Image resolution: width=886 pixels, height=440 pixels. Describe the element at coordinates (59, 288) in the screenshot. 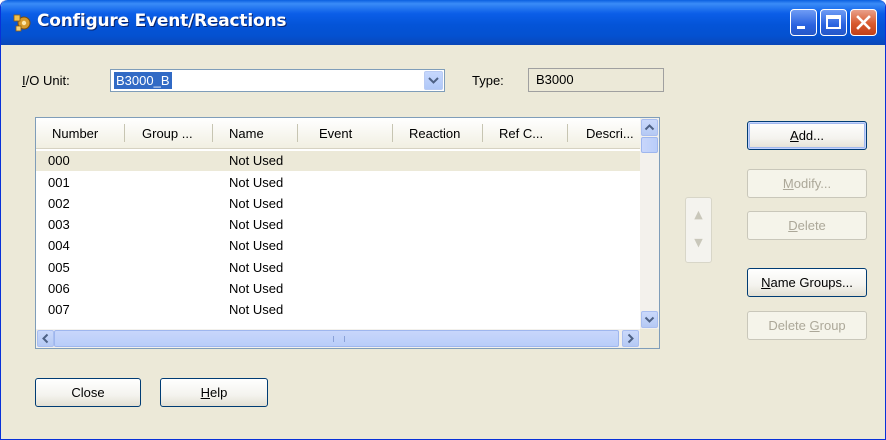

I see `row-number: 006` at that location.